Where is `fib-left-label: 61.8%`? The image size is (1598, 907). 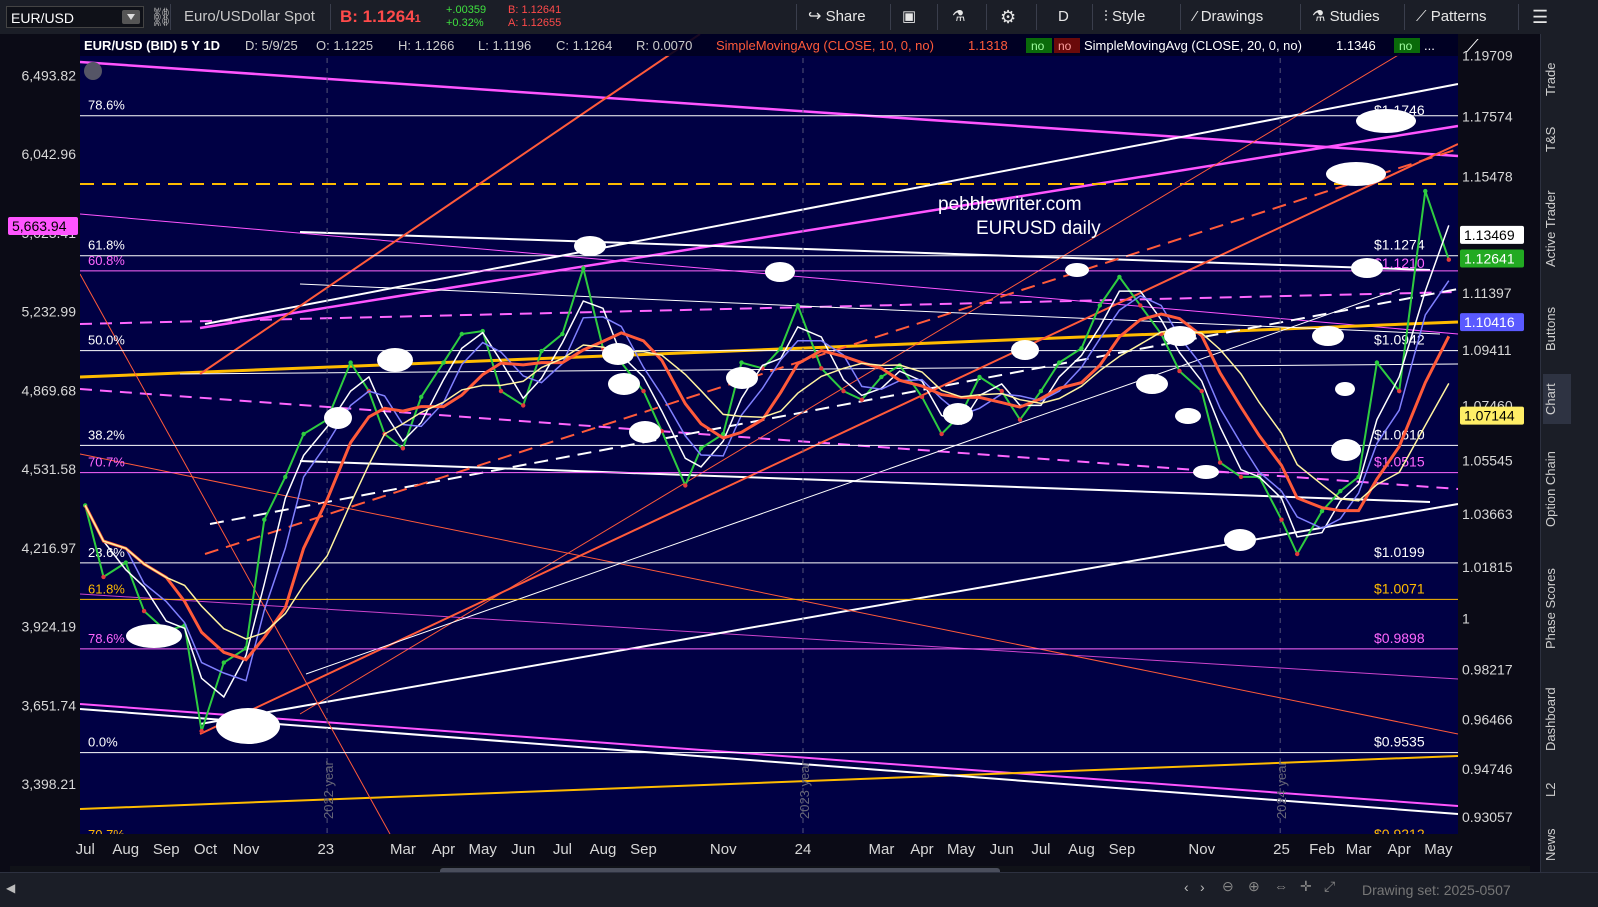 fib-left-label: 61.8% is located at coordinates (106, 588).